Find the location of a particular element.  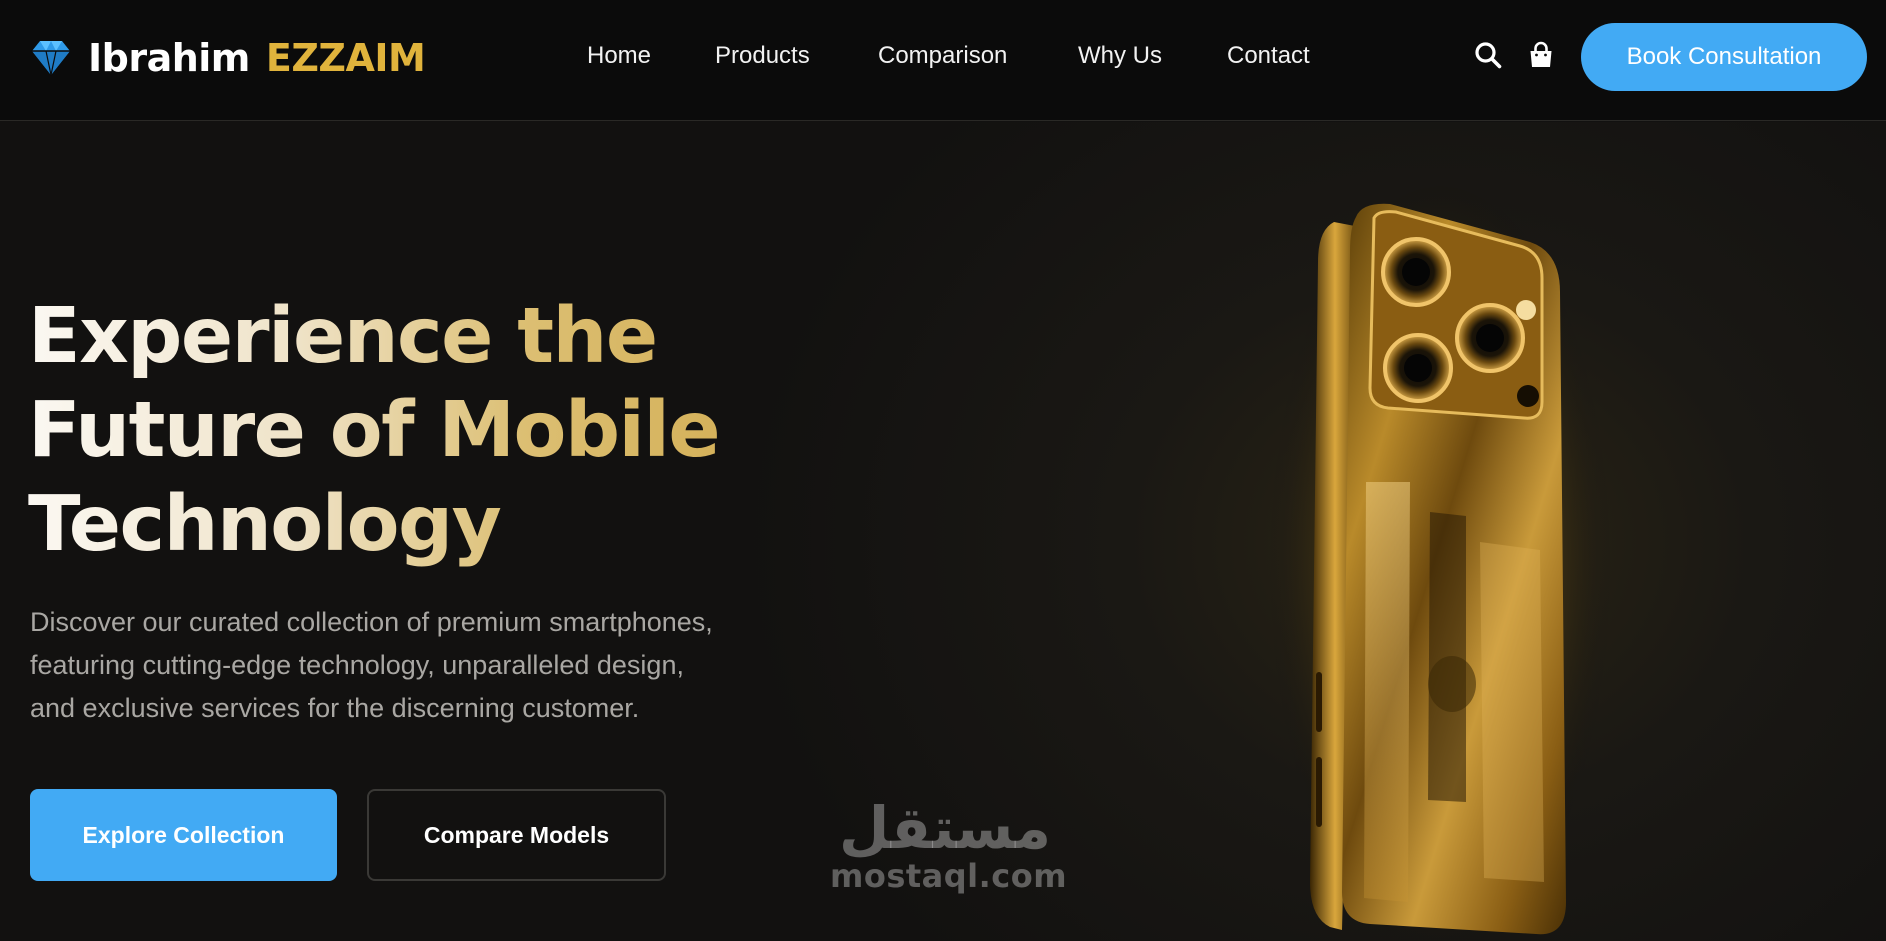

brand-name-first: Ibrahim is located at coordinates (169, 58).